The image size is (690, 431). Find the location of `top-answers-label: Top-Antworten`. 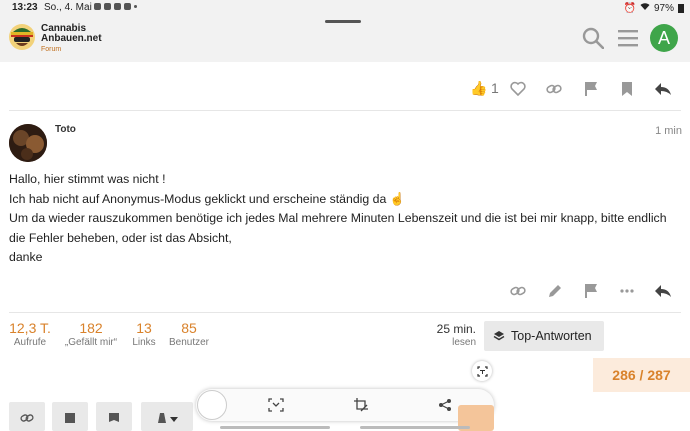

top-answers-label: Top-Antworten is located at coordinates (551, 336).